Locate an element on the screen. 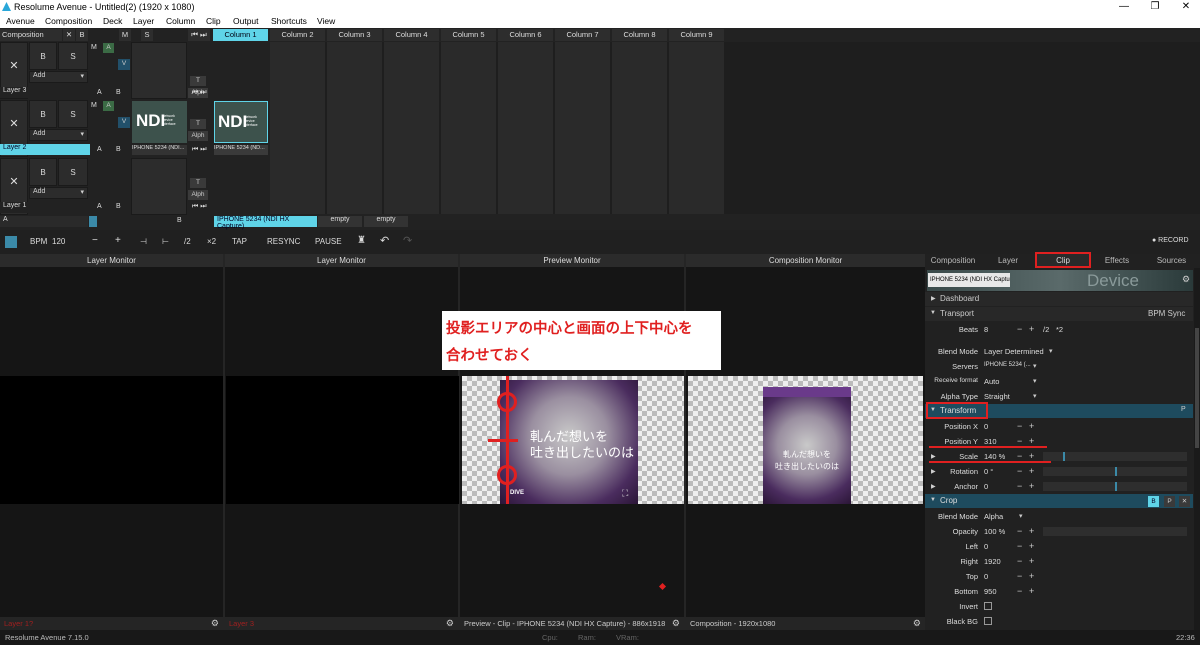  nudge-left-icon: ⊣ is located at coordinates (143, 241).